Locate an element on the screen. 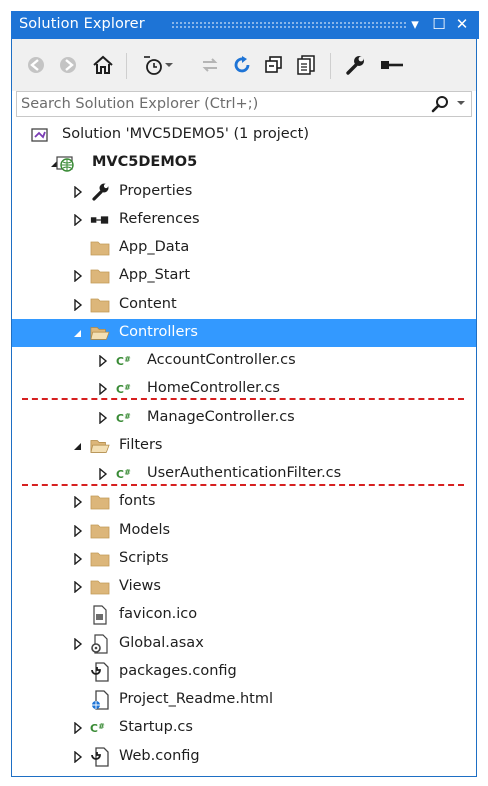  home-button is located at coordinates (103, 65).